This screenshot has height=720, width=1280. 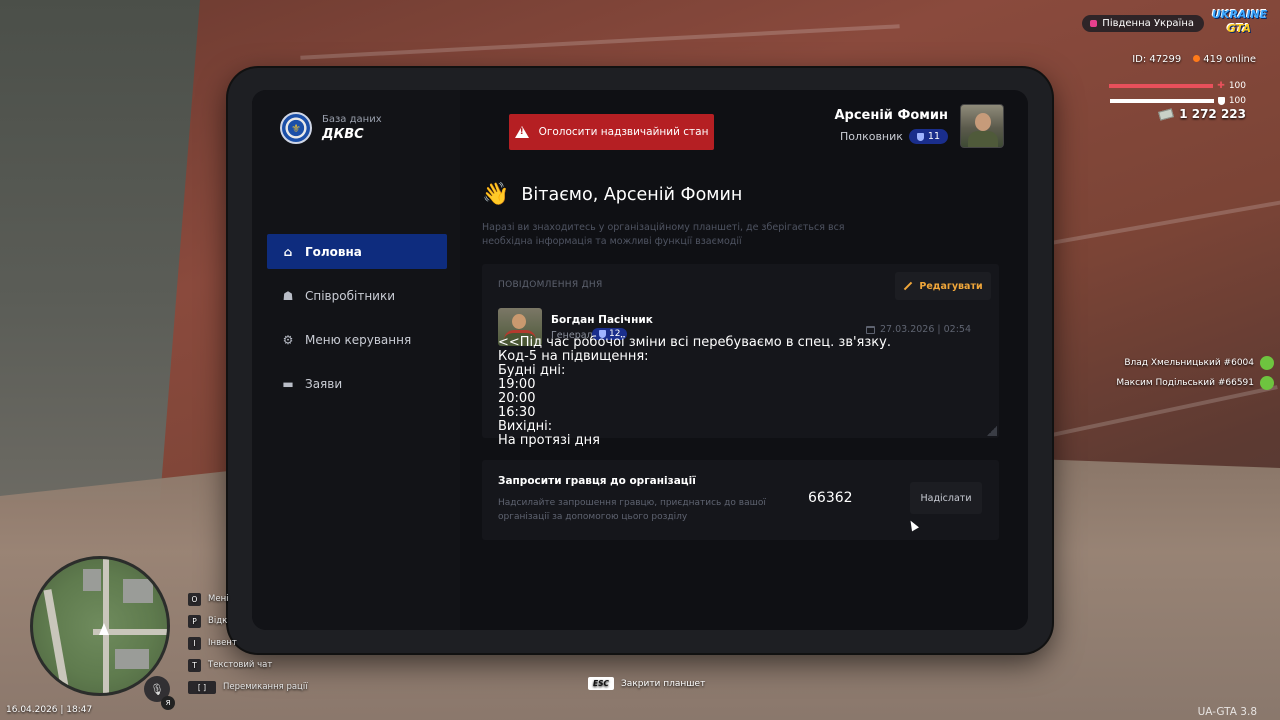 I want to click on sidebar-item-label: Заяви, so click(x=324, y=383).